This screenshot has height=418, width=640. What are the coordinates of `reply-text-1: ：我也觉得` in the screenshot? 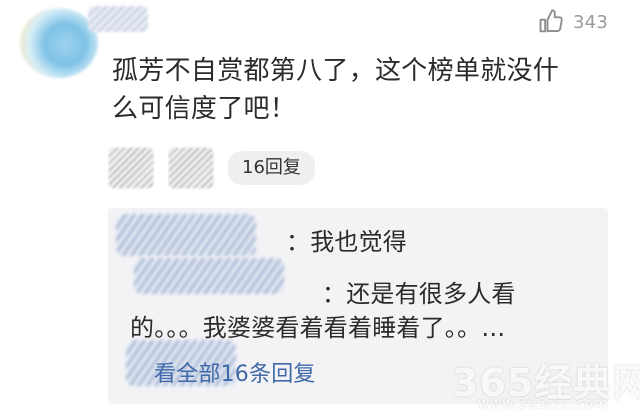 It's located at (346, 242).